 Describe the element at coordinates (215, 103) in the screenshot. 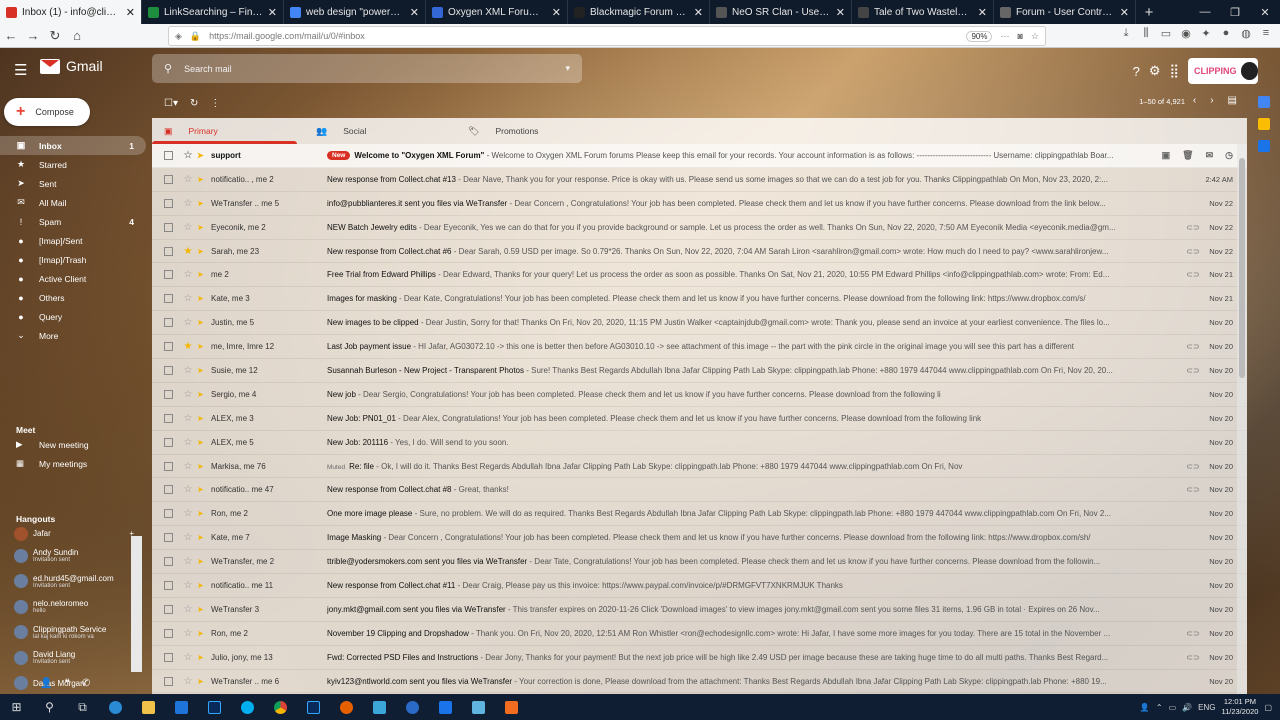

I see `more-options-icon: ⋮` at that location.